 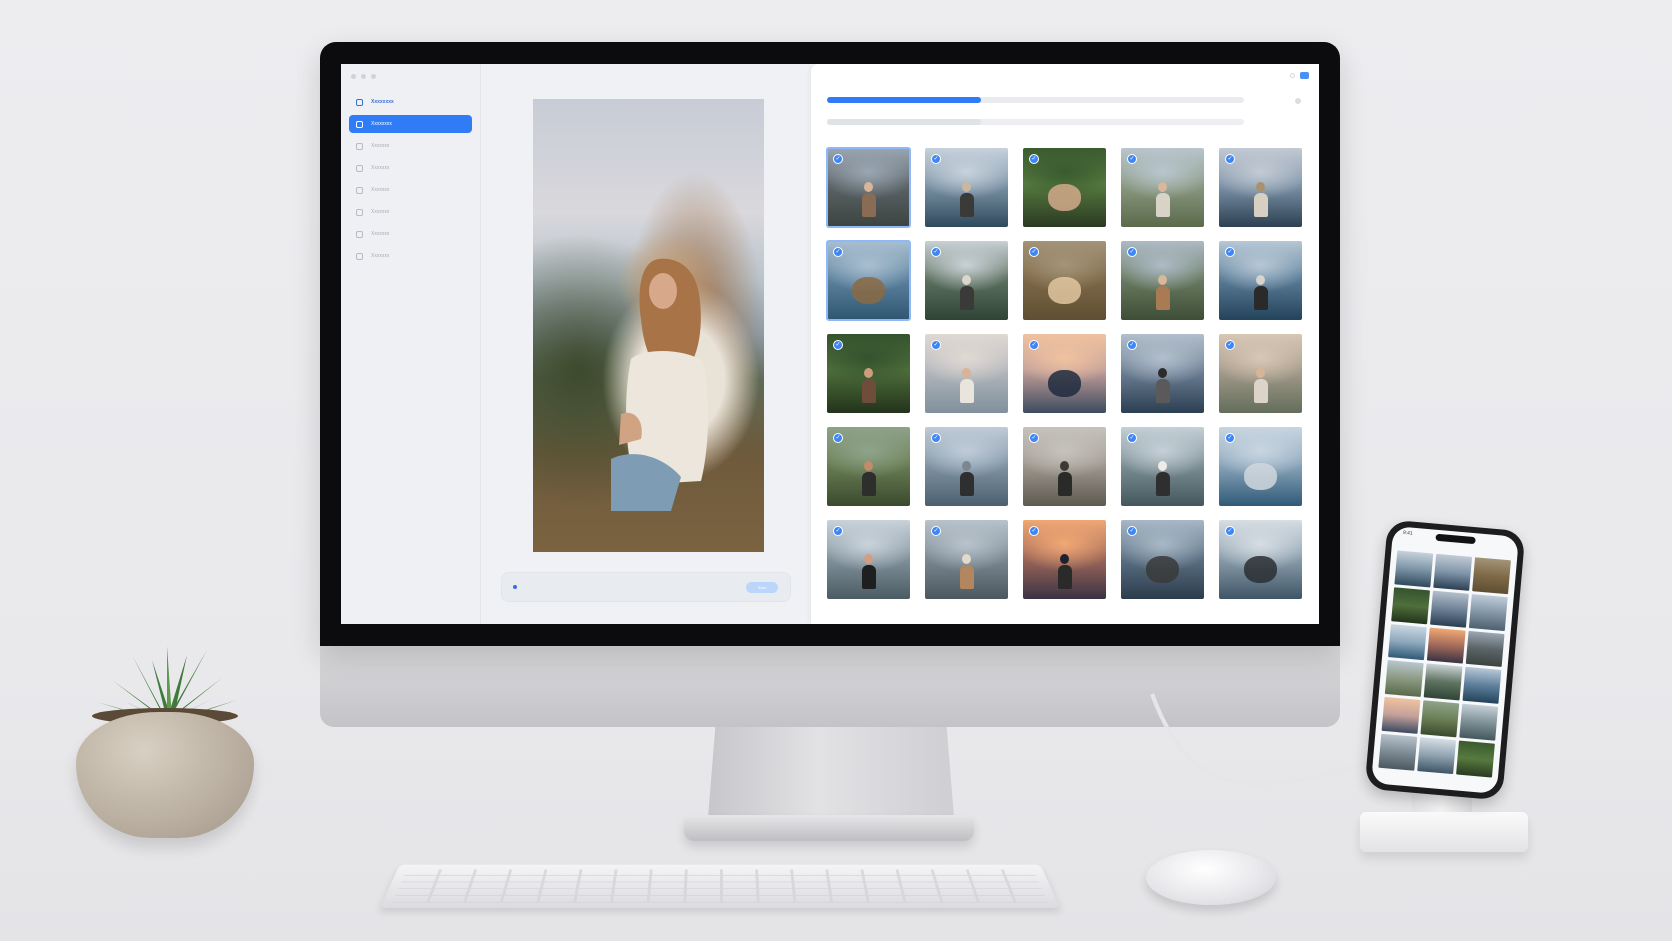 What do you see at coordinates (410, 168) in the screenshot?
I see `sidebar-item-album-1: Xxxxxxx` at bounding box center [410, 168].